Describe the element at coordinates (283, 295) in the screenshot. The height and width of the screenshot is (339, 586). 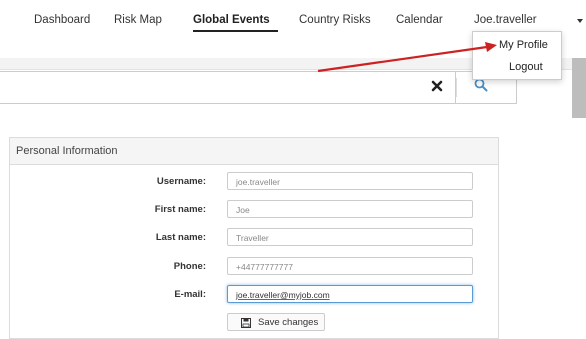
I see `email-value: joe.traveller@myjob.com` at that location.